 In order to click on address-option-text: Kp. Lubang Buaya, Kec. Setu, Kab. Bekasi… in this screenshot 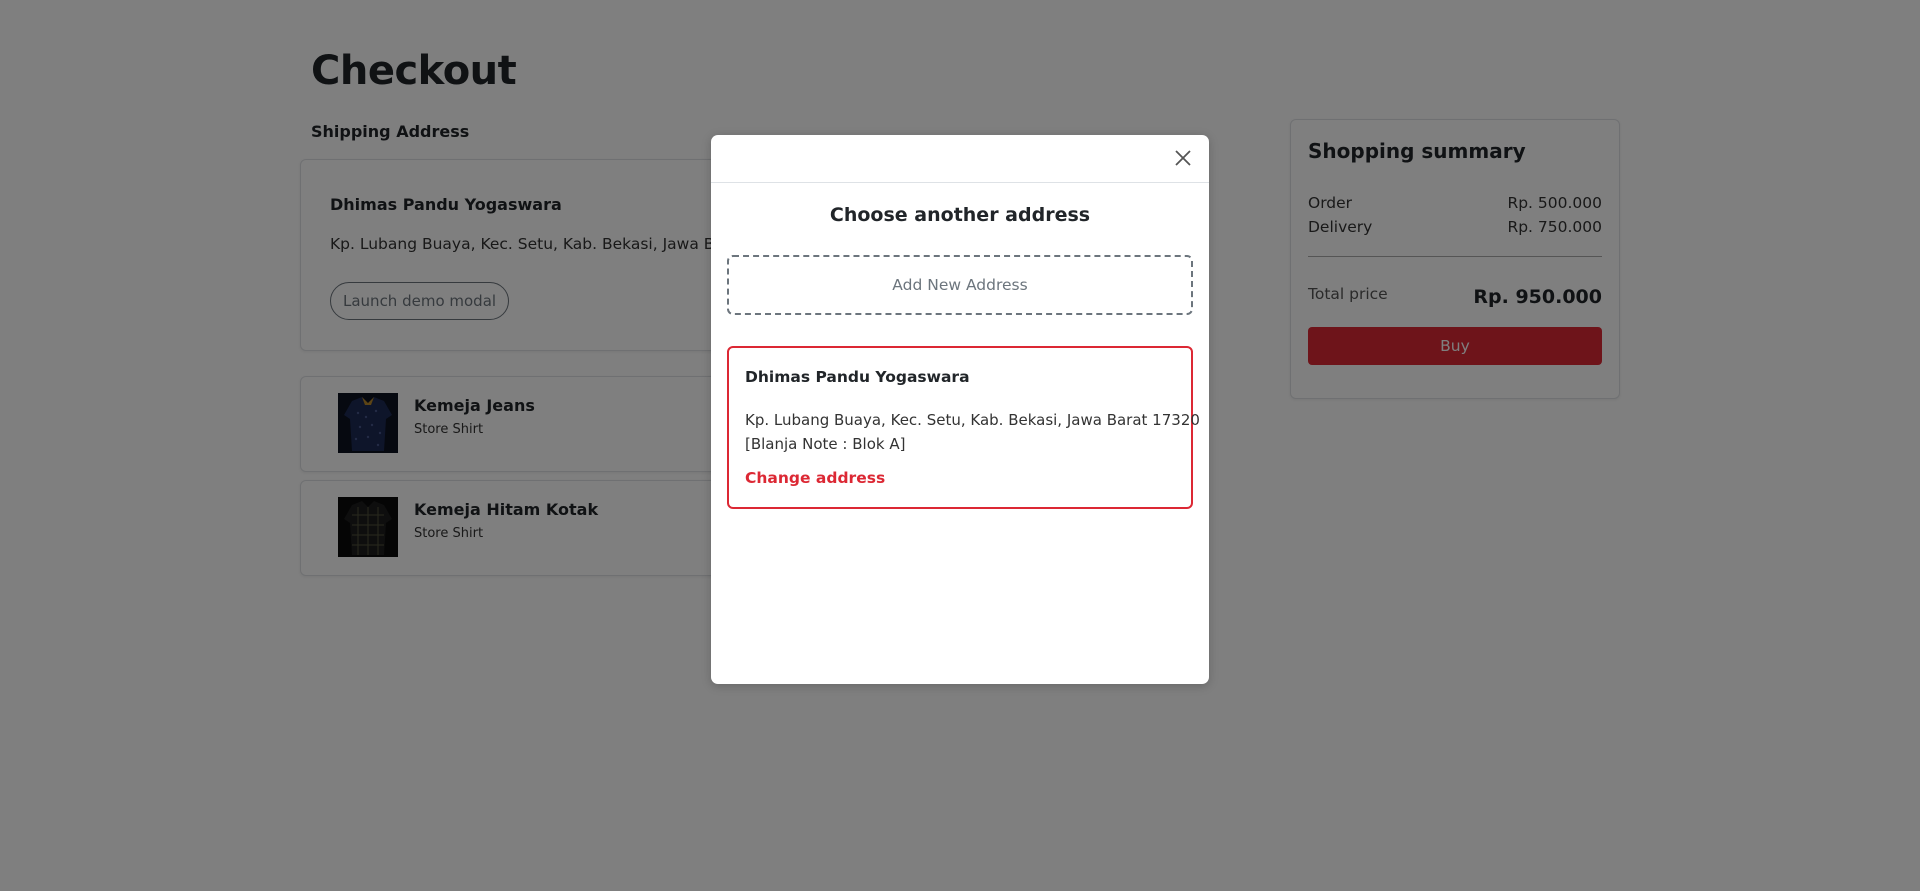, I will do `click(972, 432)`.